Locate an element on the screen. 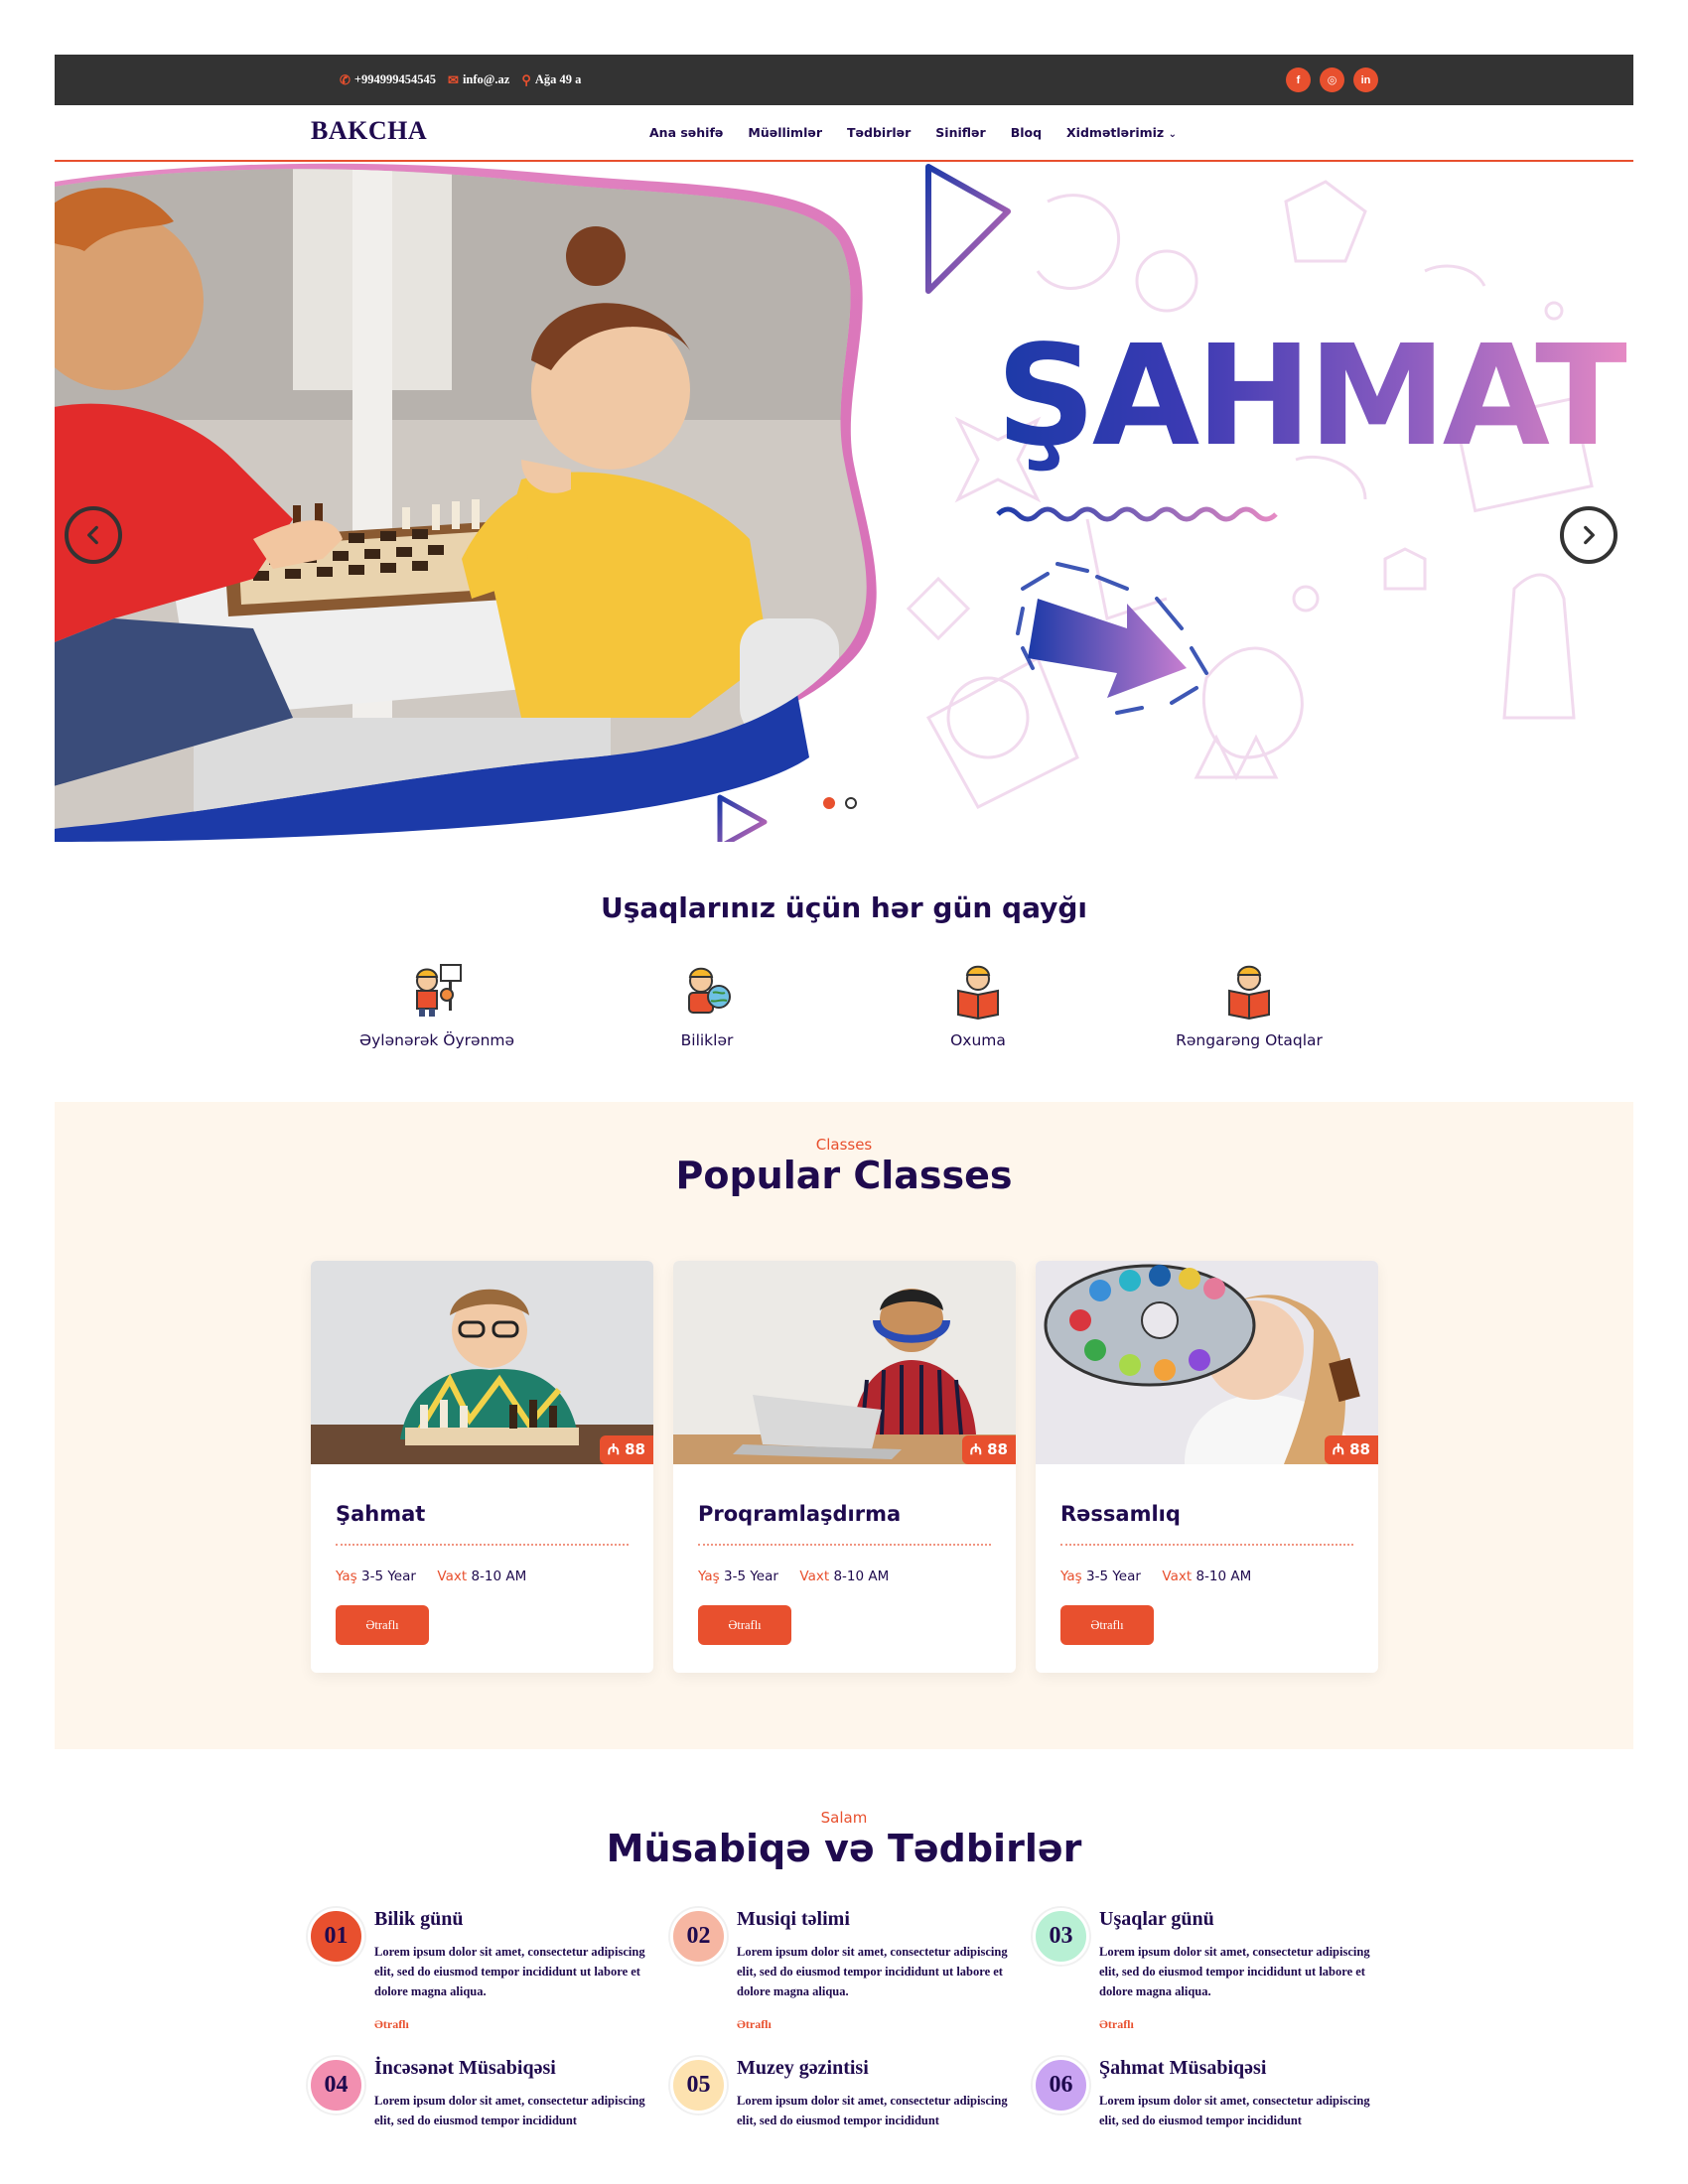 The image size is (1688, 2184). slider-prev-button is located at coordinates (93, 535).